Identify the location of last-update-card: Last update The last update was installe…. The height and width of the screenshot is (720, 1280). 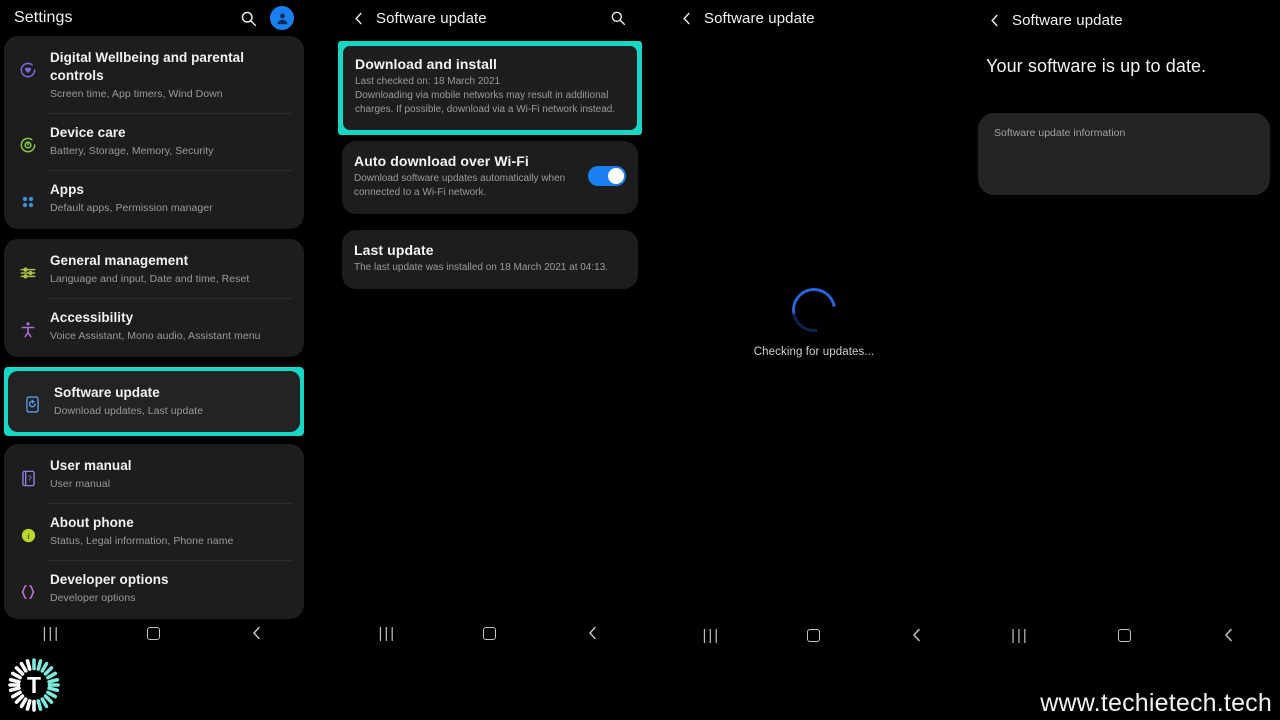
(490, 259).